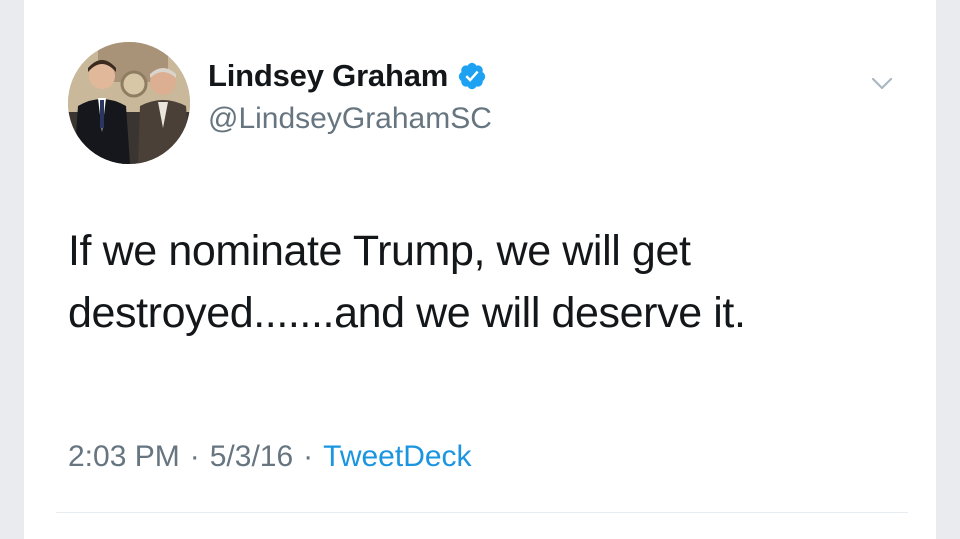 Image resolution: width=960 pixels, height=539 pixels. Describe the element at coordinates (482, 512) in the screenshot. I see `divider` at that location.